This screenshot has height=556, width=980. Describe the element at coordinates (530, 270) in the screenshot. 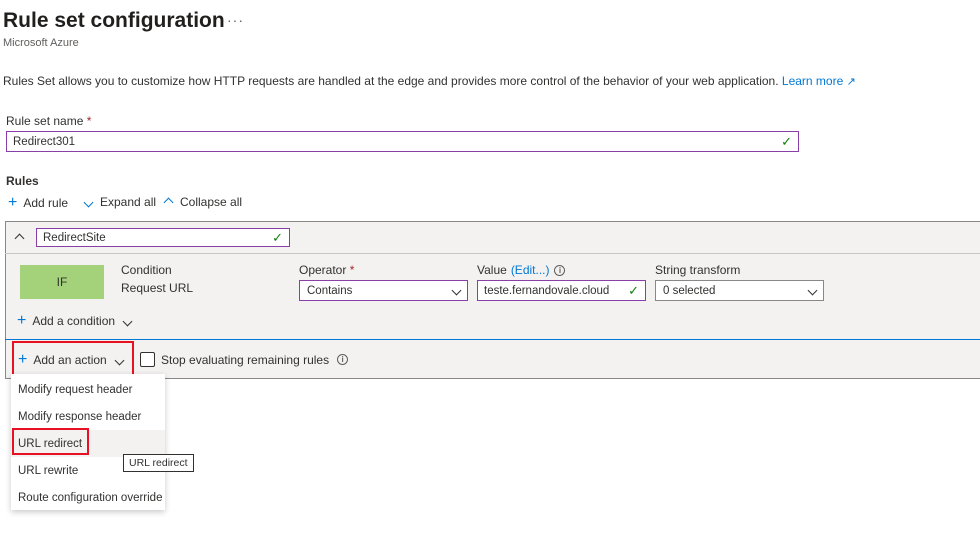

I see `value-edit-link: (Edit...)` at that location.